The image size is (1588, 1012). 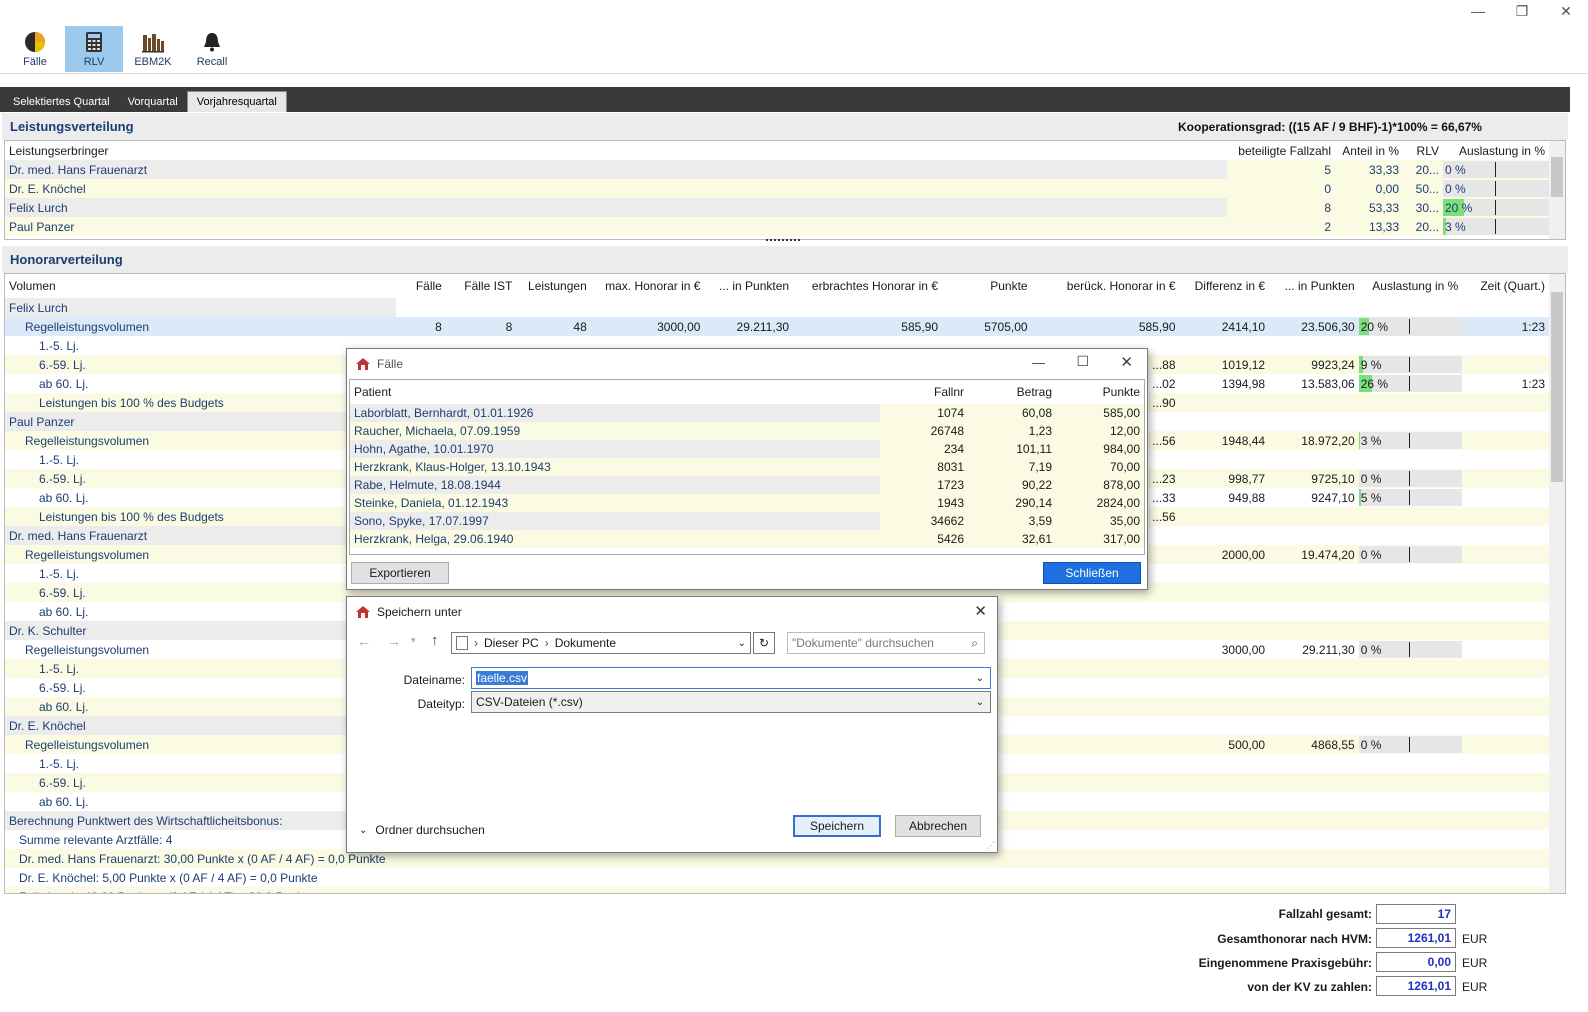 What do you see at coordinates (867, 286) in the screenshot?
I see `col-header: erbrachtes Honorar in €` at bounding box center [867, 286].